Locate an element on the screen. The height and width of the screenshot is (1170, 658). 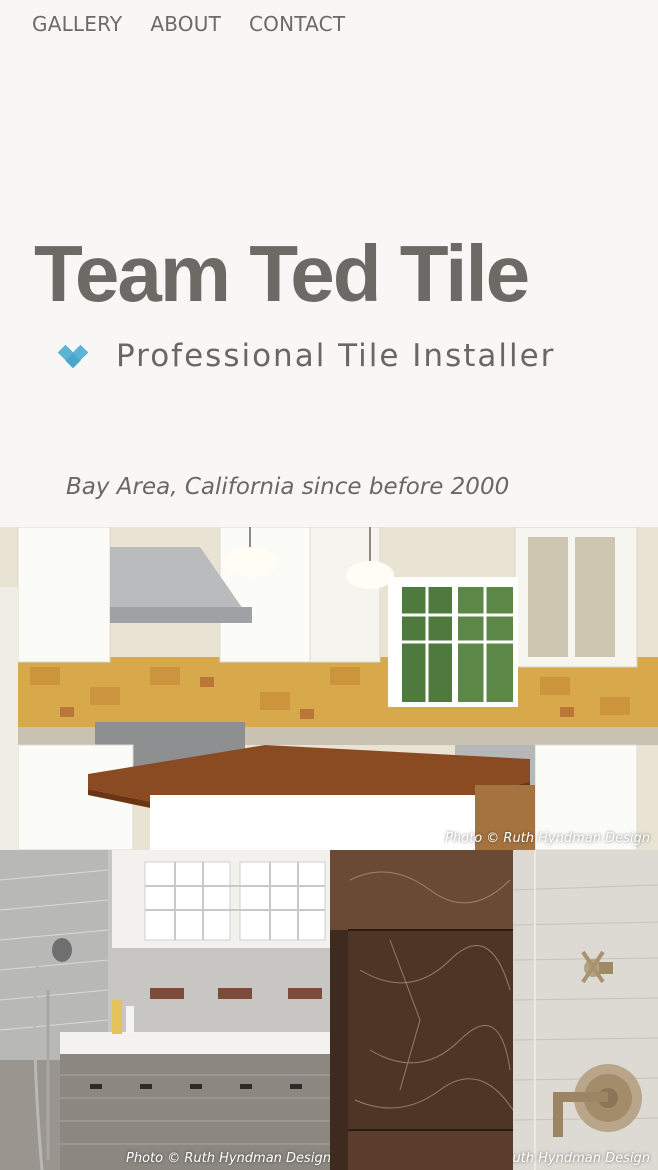
tagline-row: Professional Tile Installer is located at coordinates (305, 356).